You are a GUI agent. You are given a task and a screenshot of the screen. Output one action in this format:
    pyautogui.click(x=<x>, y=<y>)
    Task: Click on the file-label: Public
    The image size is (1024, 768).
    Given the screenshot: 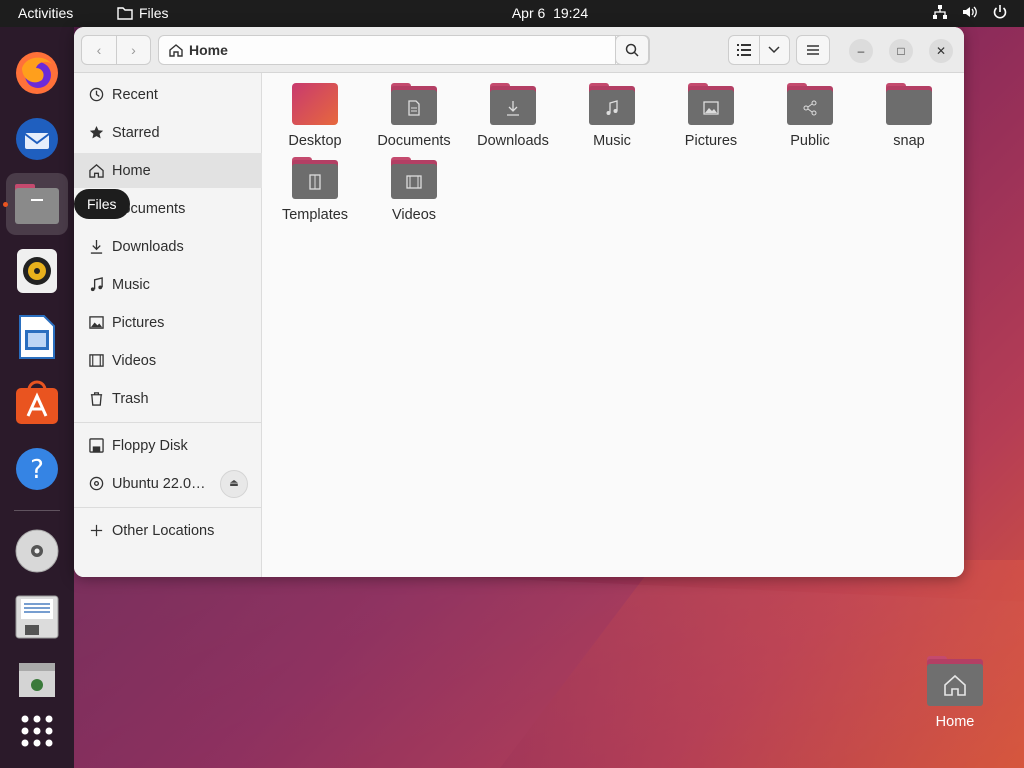 What is the action you would take?
    pyautogui.click(x=810, y=141)
    